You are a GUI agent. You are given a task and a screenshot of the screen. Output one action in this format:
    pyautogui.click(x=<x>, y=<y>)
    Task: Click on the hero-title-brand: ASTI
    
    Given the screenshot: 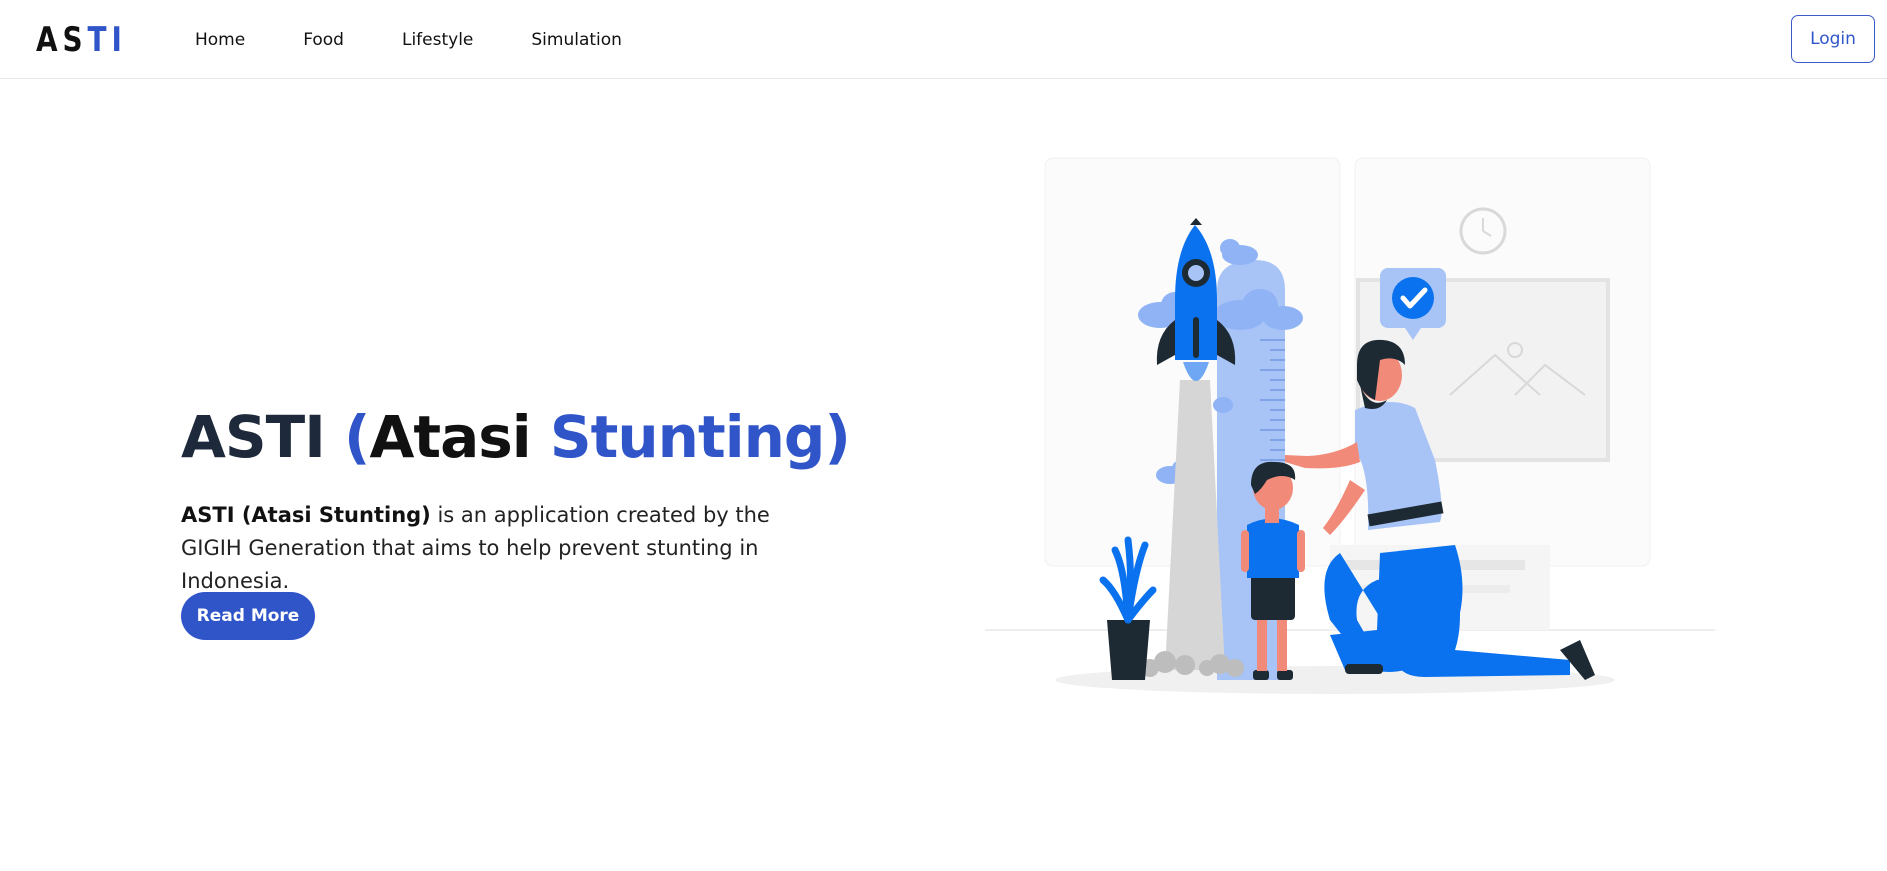 What is the action you would take?
    pyautogui.click(x=253, y=437)
    